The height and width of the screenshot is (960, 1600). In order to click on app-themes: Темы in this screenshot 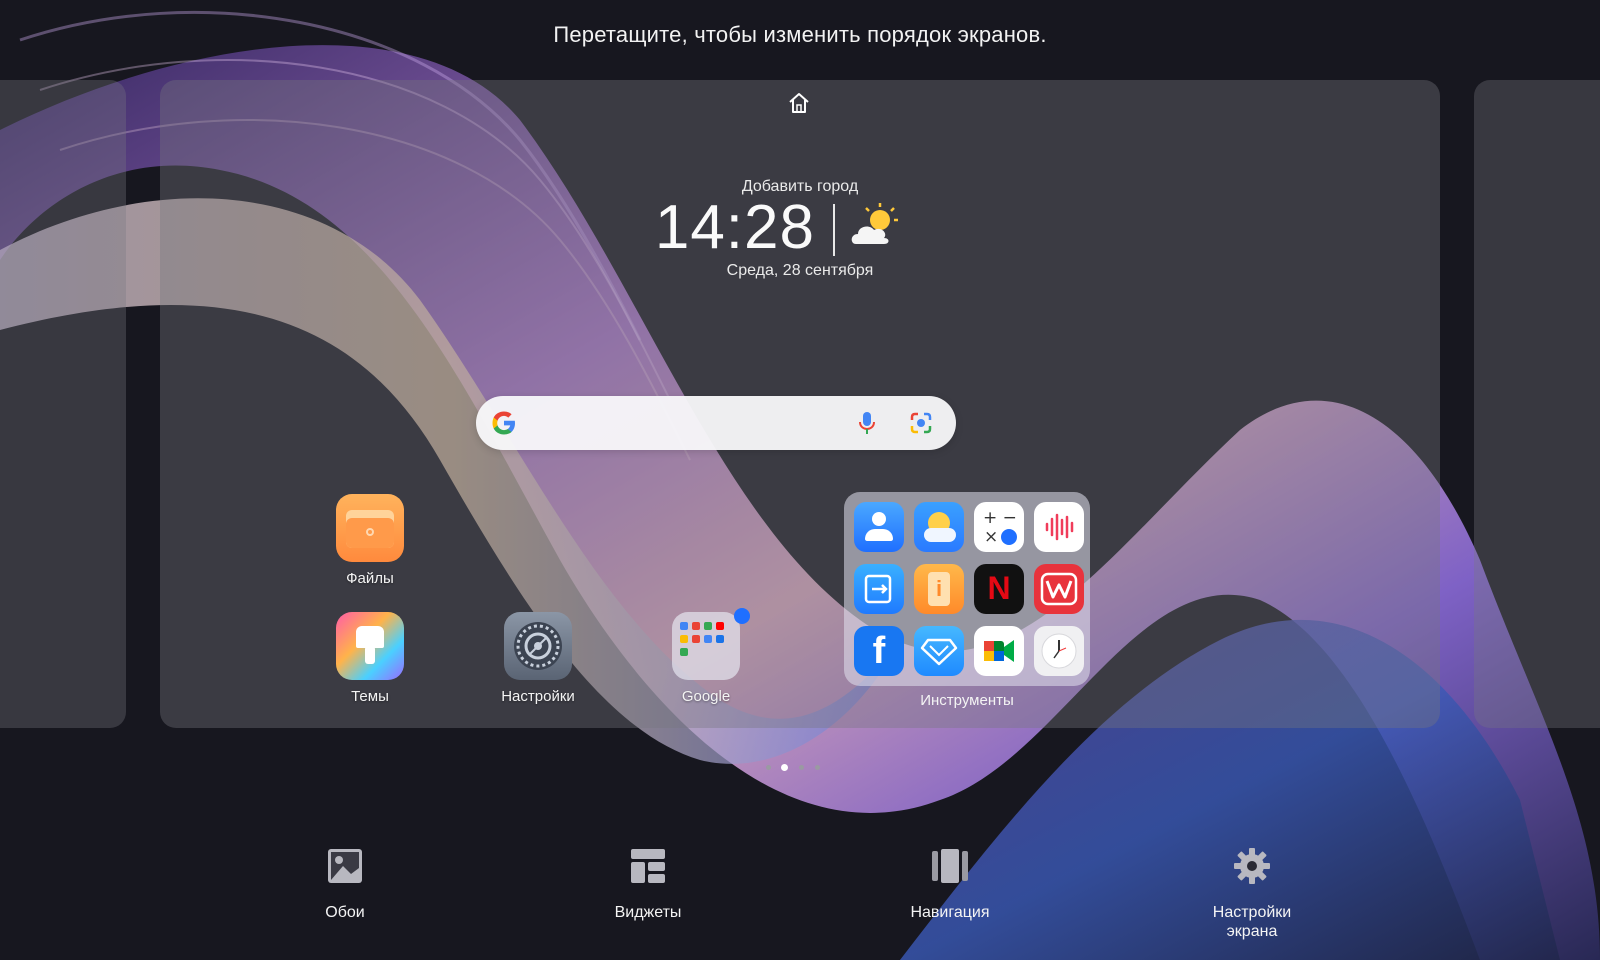, I will do `click(370, 658)`.